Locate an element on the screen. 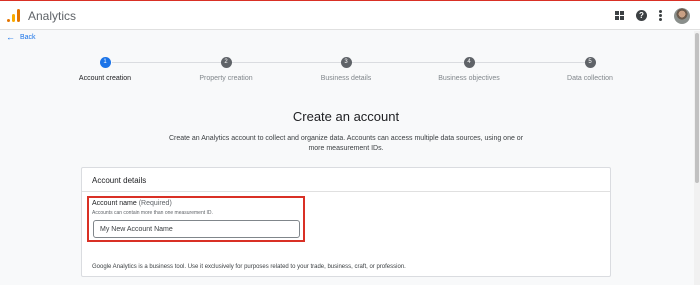  apps-grid-icon is located at coordinates (619, 15).